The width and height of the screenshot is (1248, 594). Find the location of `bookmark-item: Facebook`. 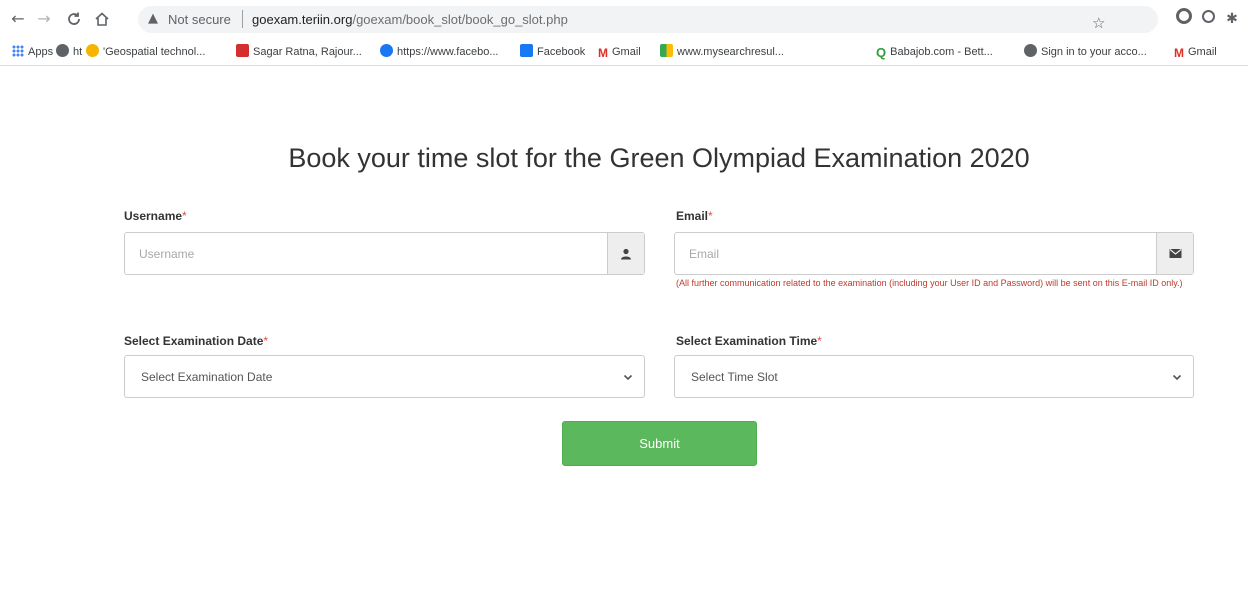

bookmark-item: Facebook is located at coordinates (552, 52).